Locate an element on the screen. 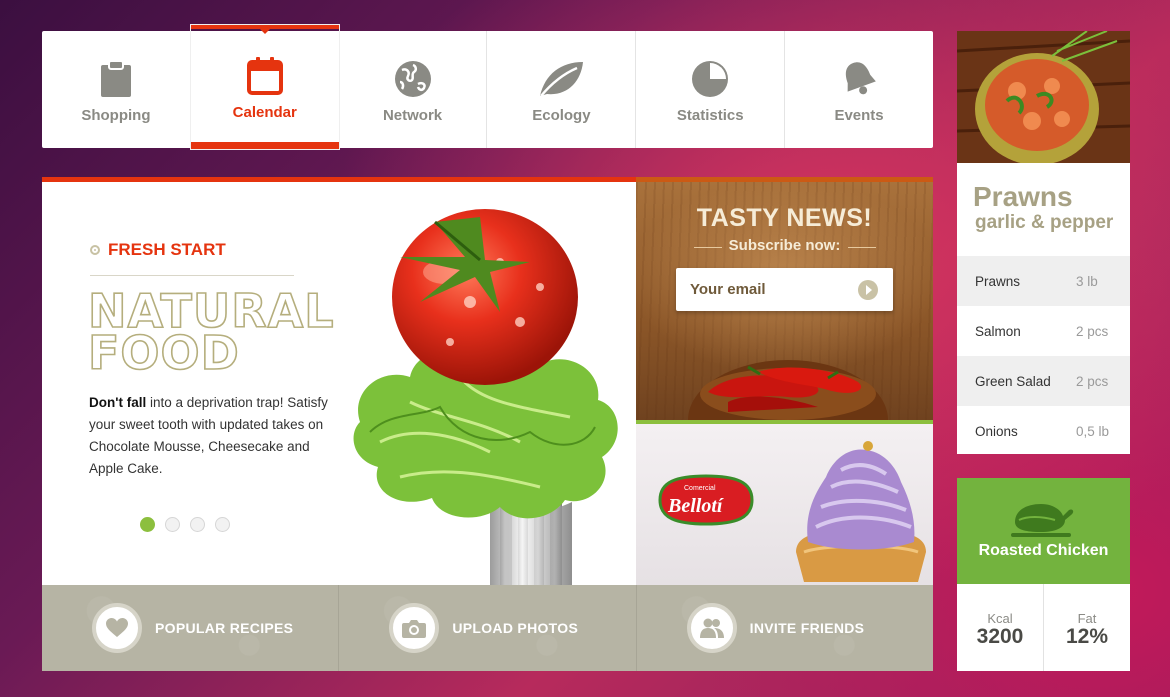 This screenshot has width=1170, height=697. newsletter-title: TASTY NEWS! is located at coordinates (784, 218).